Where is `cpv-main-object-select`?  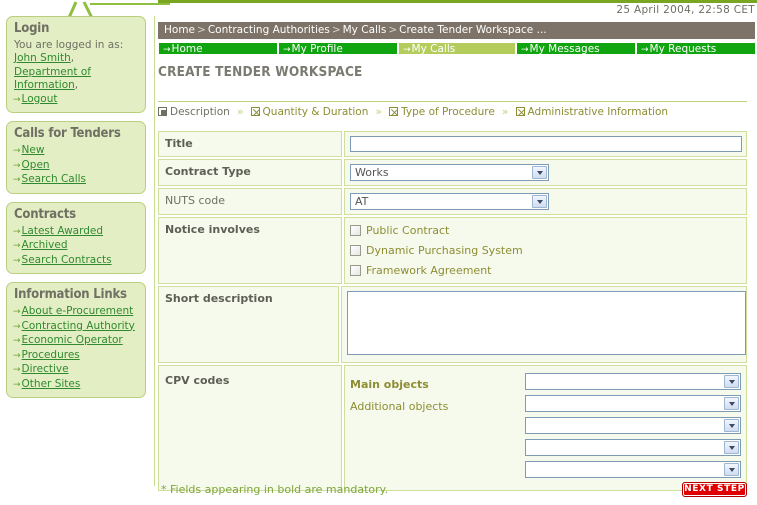 cpv-main-object-select is located at coordinates (633, 381).